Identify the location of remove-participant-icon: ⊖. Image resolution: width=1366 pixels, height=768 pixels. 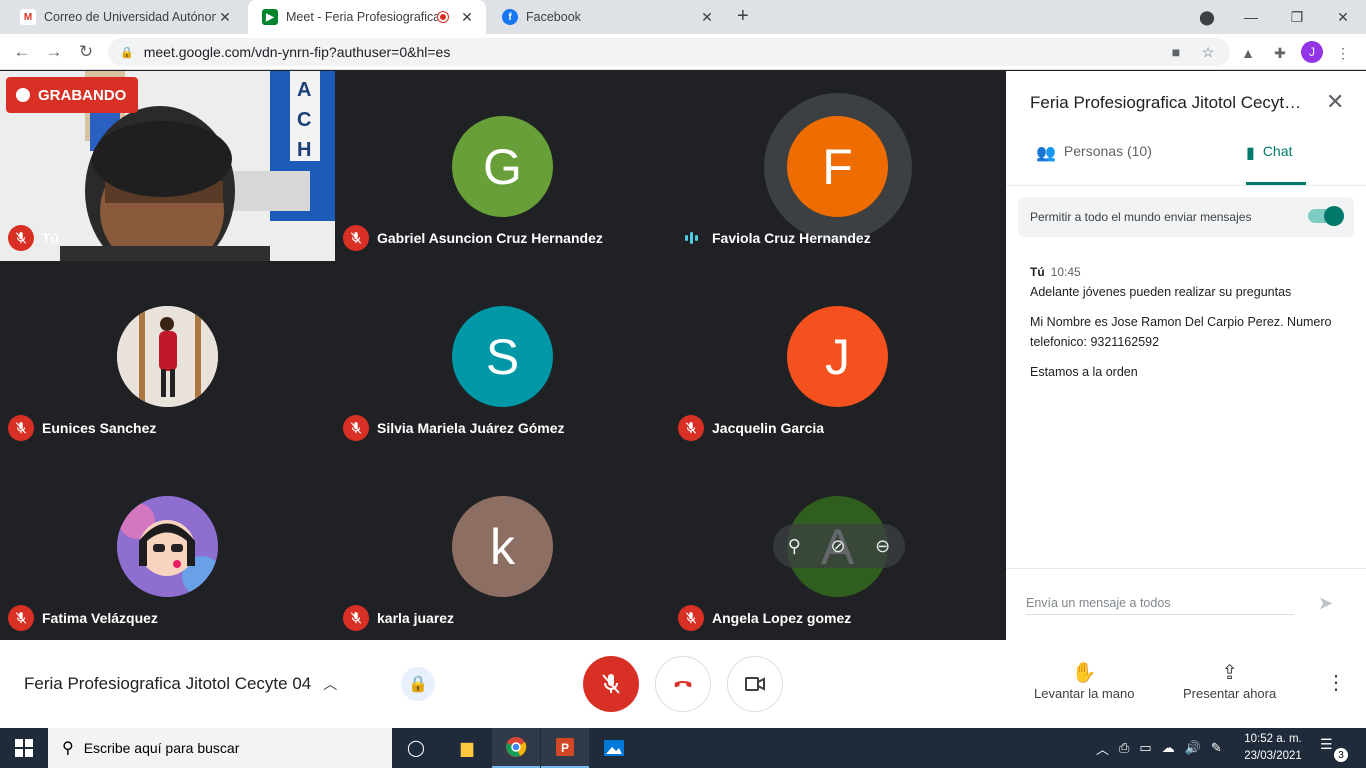
(882, 546).